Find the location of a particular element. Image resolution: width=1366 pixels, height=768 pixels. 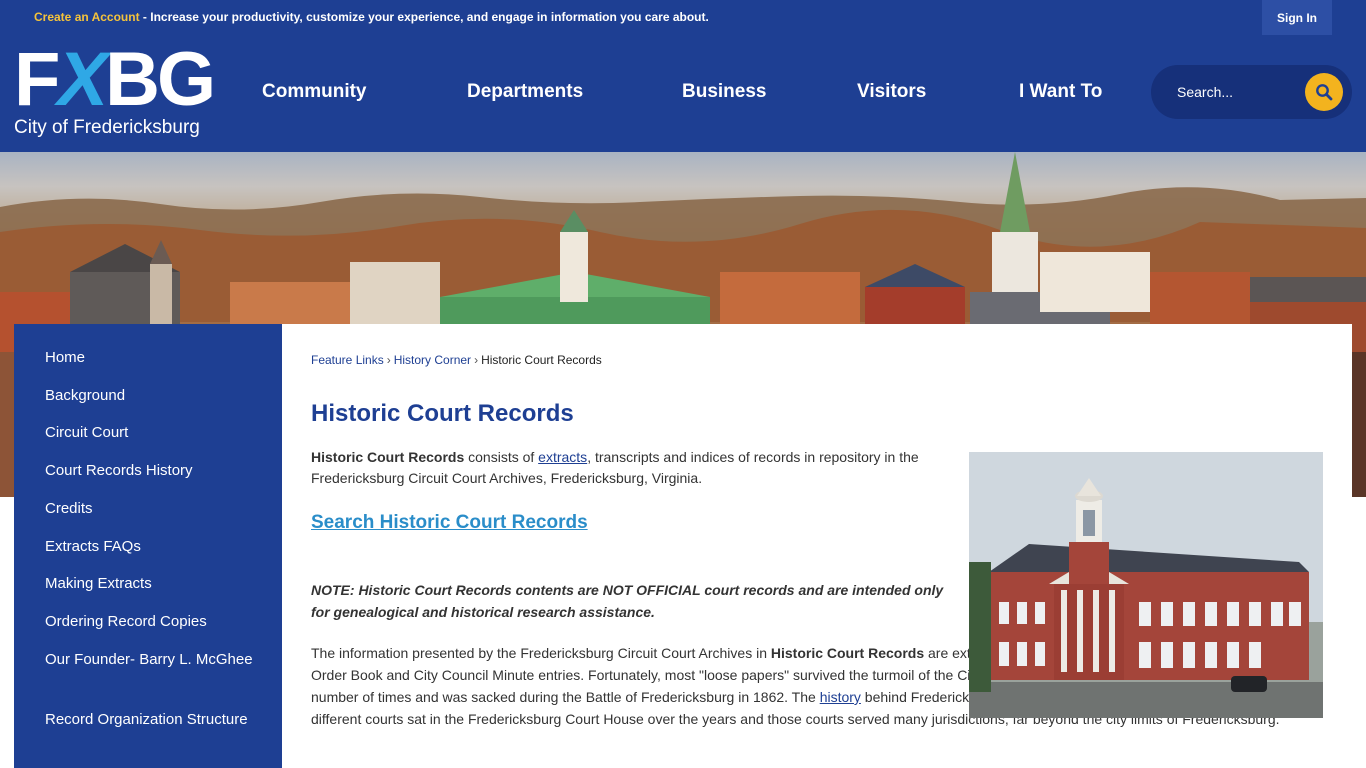

magnifier-icon is located at coordinates (1324, 92).